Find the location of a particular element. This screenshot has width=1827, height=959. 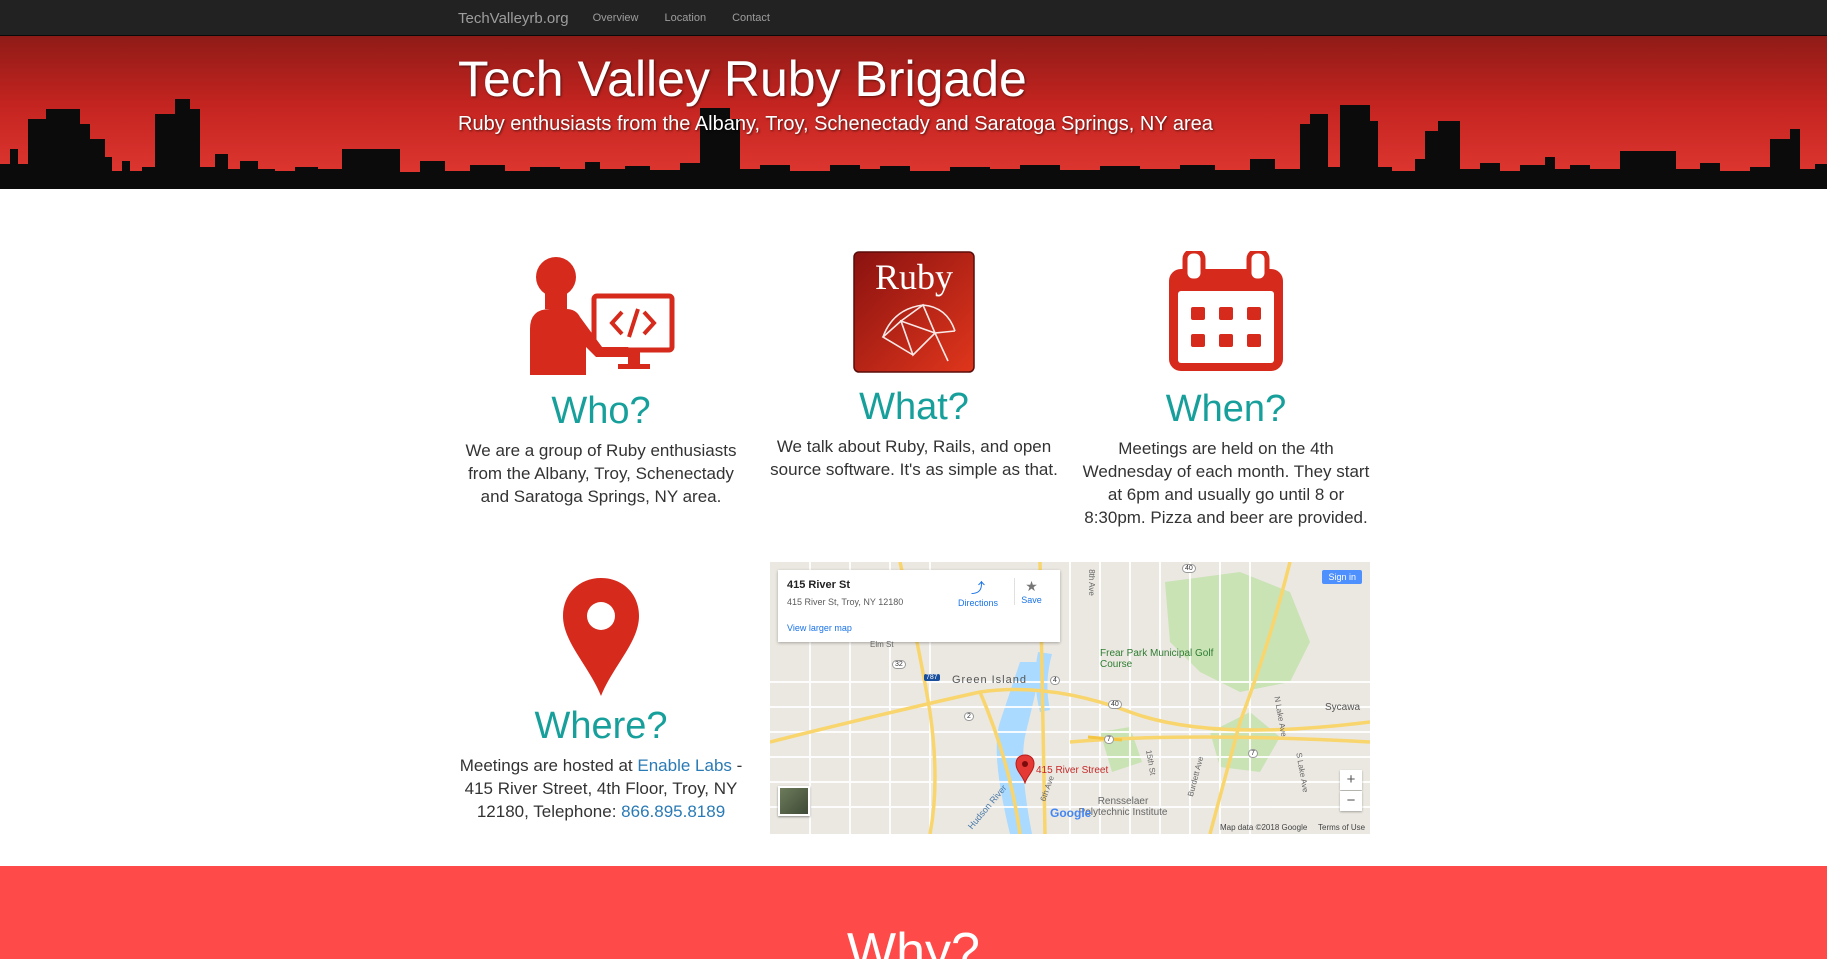

nav-link-location: Location is located at coordinates (685, 18).